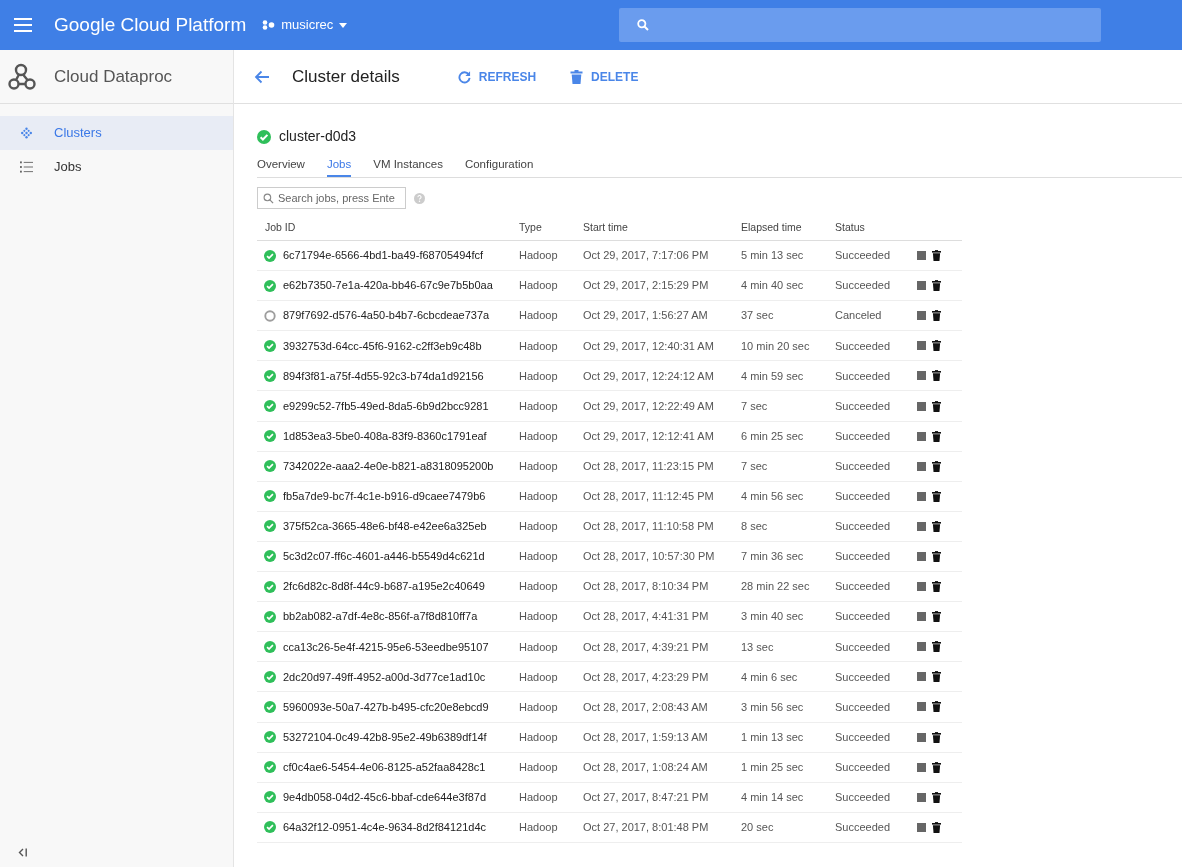 This screenshot has width=1182, height=867. What do you see at coordinates (386, 406) in the screenshot?
I see `table-cell: e9299c52-7fb5-49ed-8da5-6b9d2bcc9281` at bounding box center [386, 406].